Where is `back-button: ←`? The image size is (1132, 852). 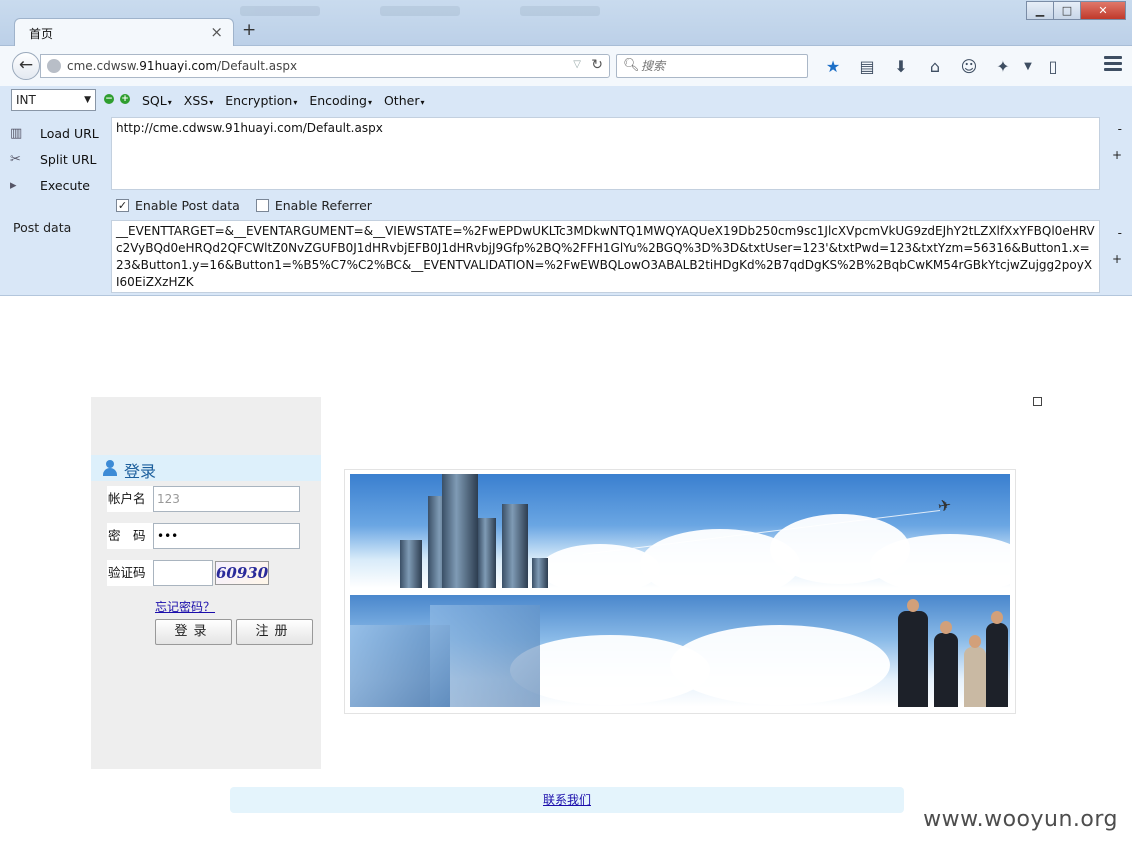
back-button: ← is located at coordinates (26, 66).